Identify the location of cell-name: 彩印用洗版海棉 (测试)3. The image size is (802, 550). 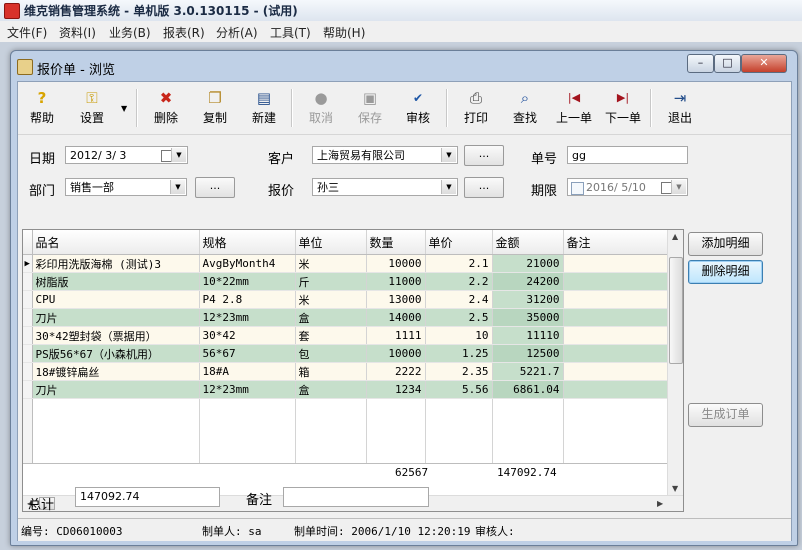
(116, 263).